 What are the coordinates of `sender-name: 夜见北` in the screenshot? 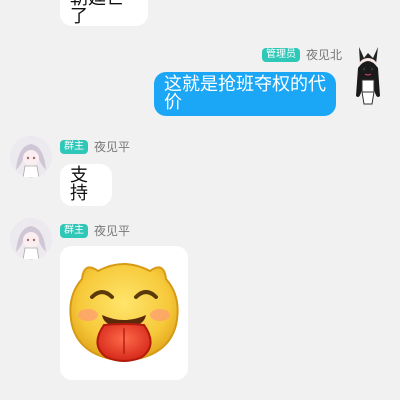 It's located at (324, 55).